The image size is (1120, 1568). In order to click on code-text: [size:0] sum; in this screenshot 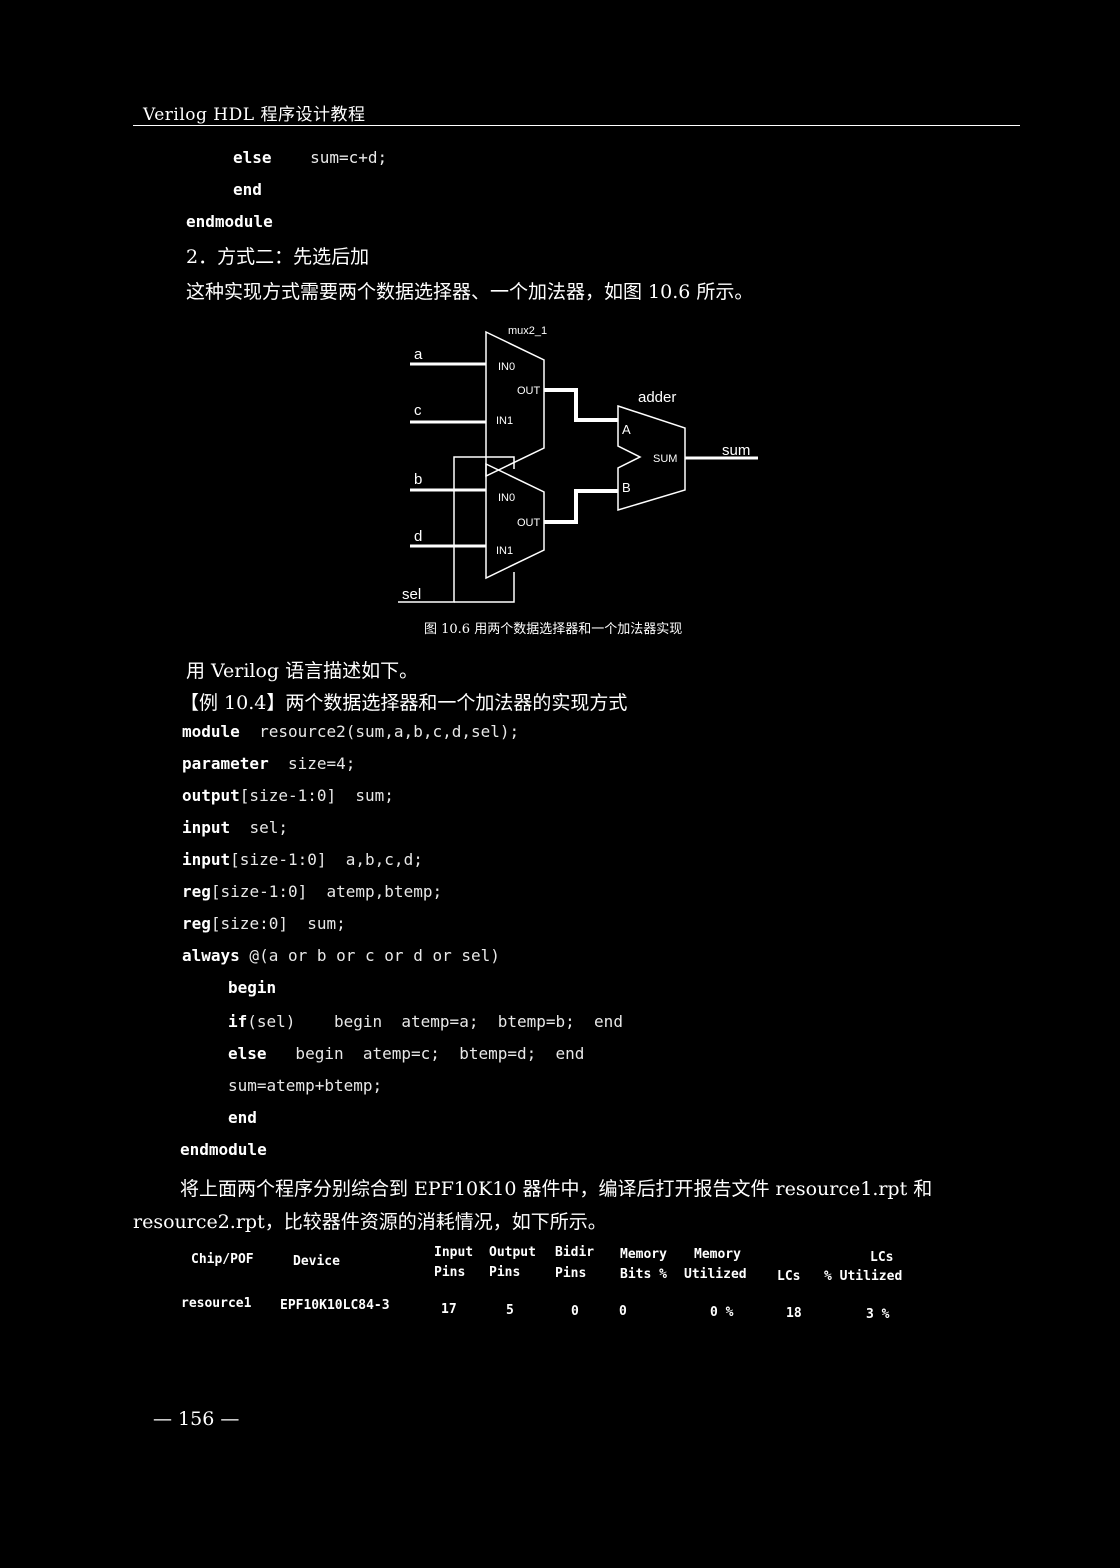, I will do `click(278, 923)`.